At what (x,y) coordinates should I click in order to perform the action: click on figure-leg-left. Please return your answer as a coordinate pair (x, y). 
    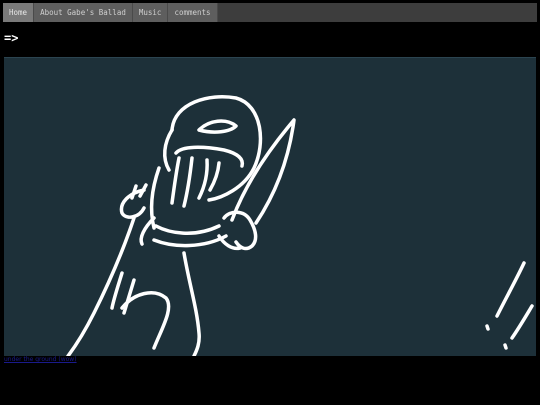
    Looking at the image, I should click on (101, 286).